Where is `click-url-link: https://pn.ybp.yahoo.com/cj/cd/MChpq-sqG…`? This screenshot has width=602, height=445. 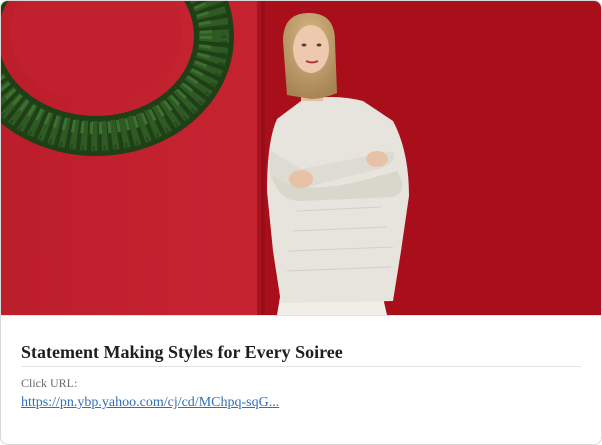 click-url-link: https://pn.ybp.yahoo.com/cj/cd/MChpq-sqG… is located at coordinates (150, 403).